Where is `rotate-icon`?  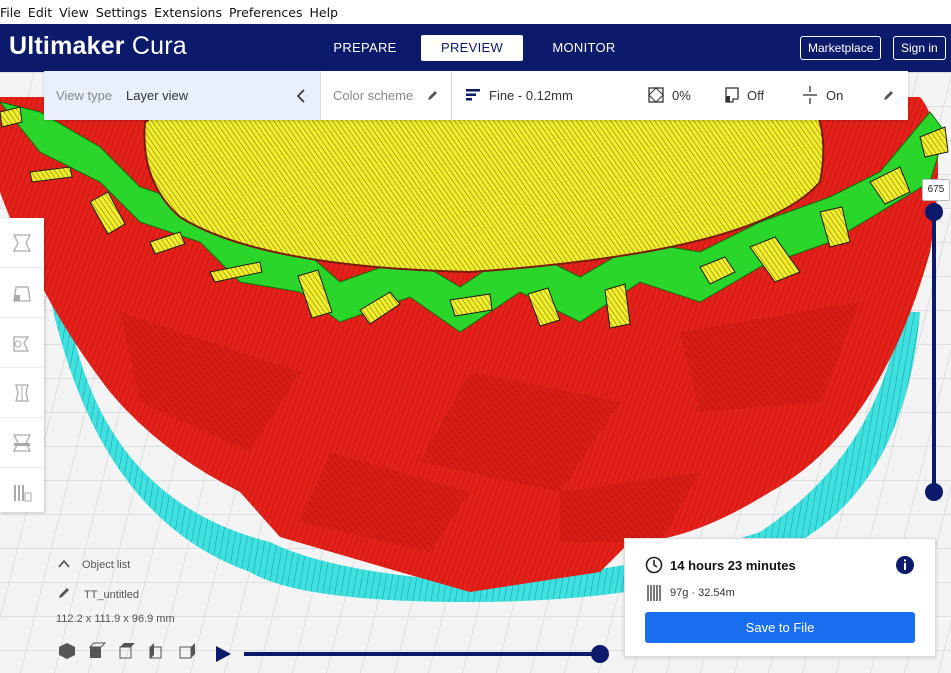 rotate-icon is located at coordinates (21, 343).